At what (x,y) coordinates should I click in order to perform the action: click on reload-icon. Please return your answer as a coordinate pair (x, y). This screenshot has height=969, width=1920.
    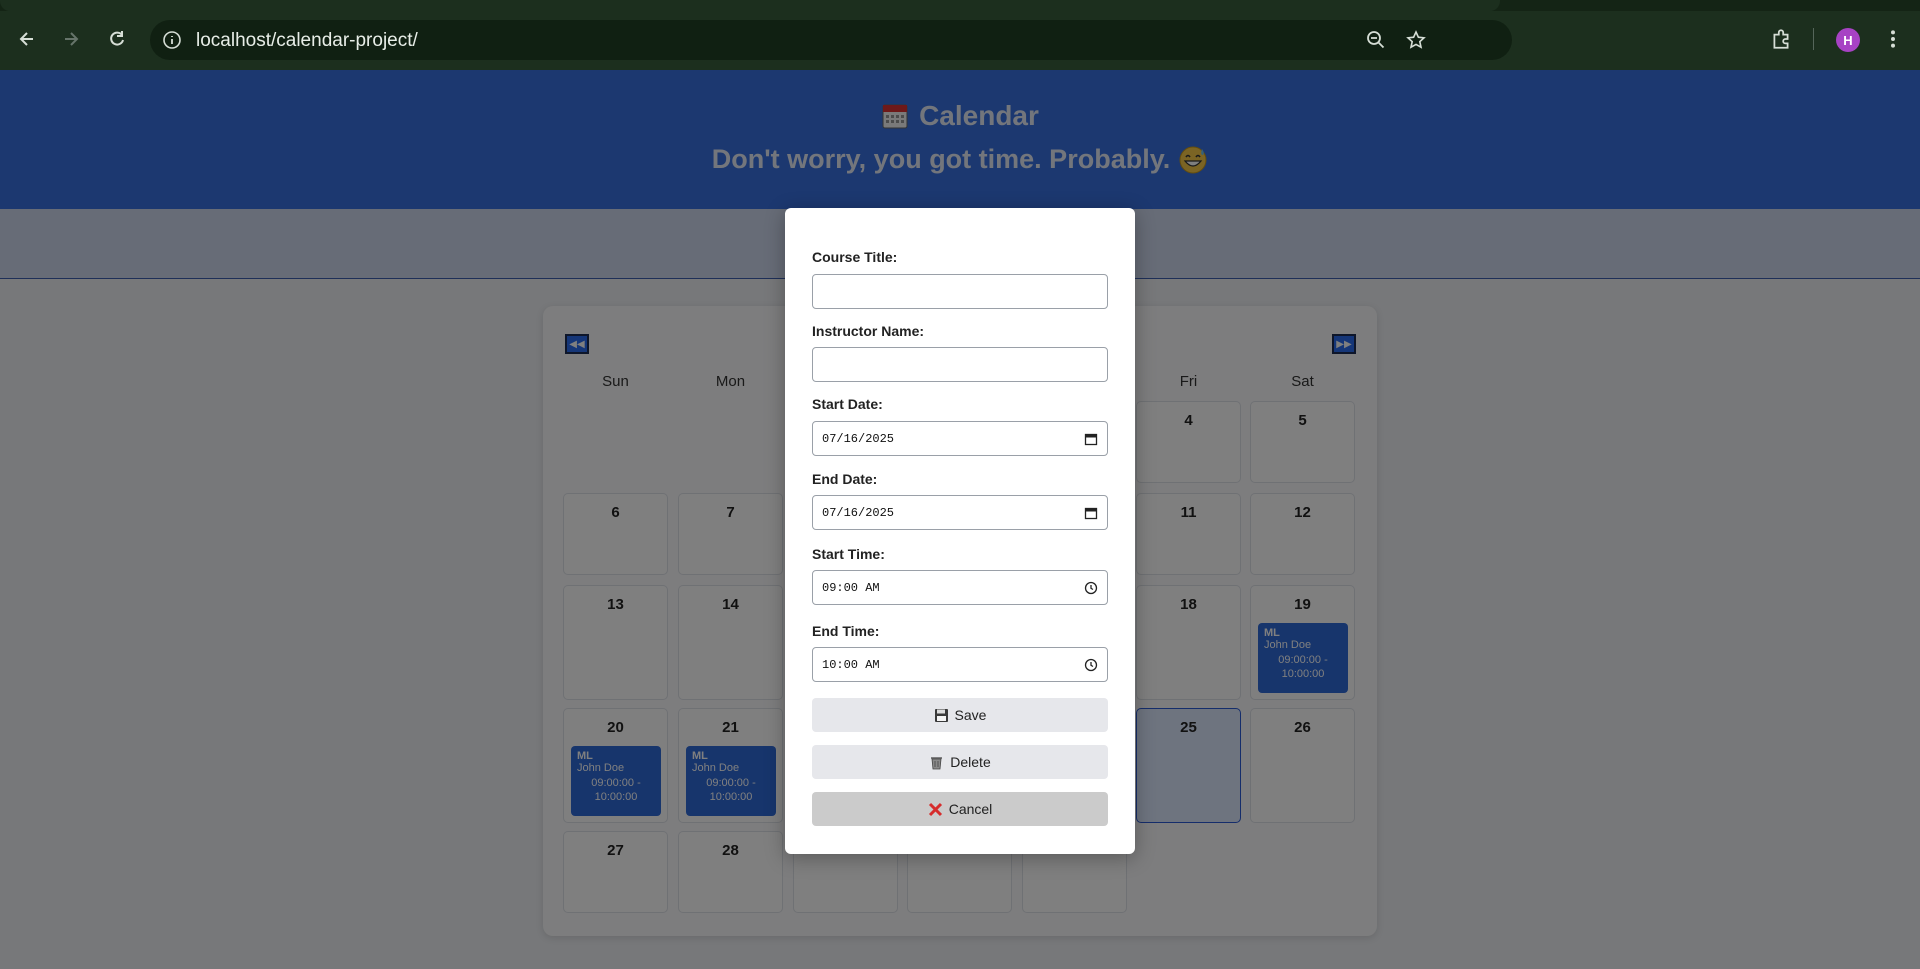
    Looking at the image, I should click on (117, 38).